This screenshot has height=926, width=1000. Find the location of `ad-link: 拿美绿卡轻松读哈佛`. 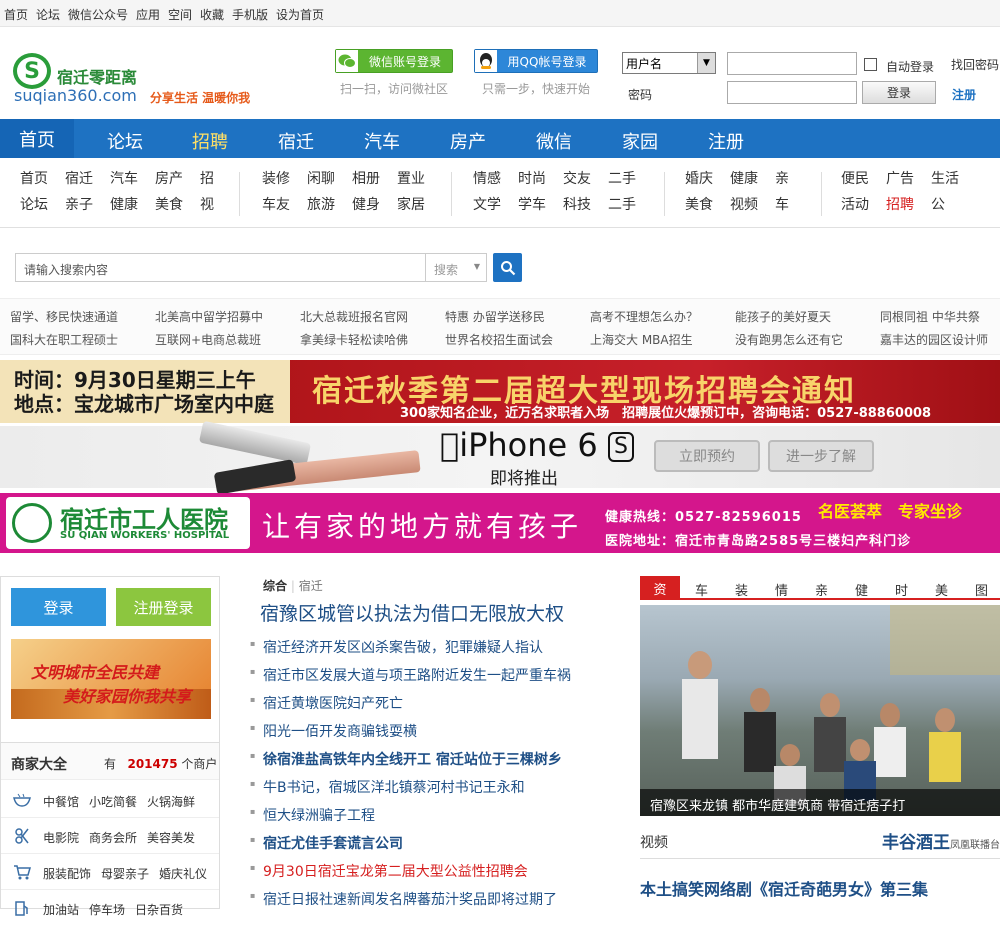

ad-link: 拿美绿卡轻松读哈佛 is located at coordinates (354, 339).